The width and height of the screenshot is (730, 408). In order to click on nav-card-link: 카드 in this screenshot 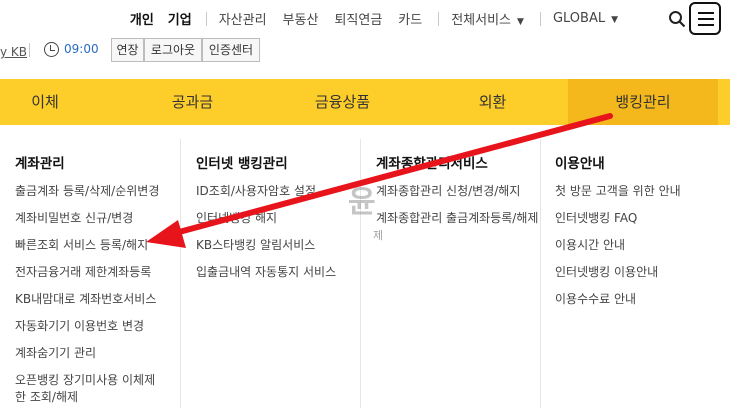, I will do `click(410, 18)`.